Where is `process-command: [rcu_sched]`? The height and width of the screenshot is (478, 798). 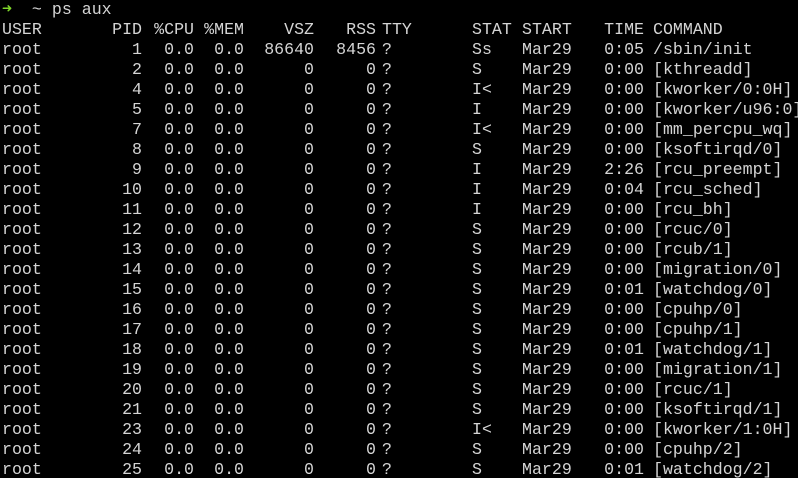
process-command: [rcu_sched] is located at coordinates (708, 189).